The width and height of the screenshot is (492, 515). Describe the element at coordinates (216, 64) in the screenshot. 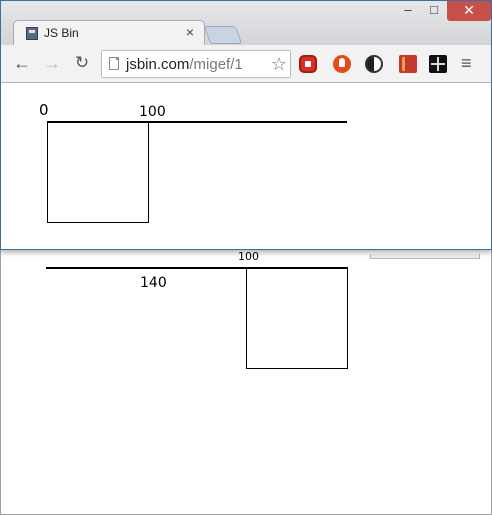

I see `url-path: /migef/1` at that location.